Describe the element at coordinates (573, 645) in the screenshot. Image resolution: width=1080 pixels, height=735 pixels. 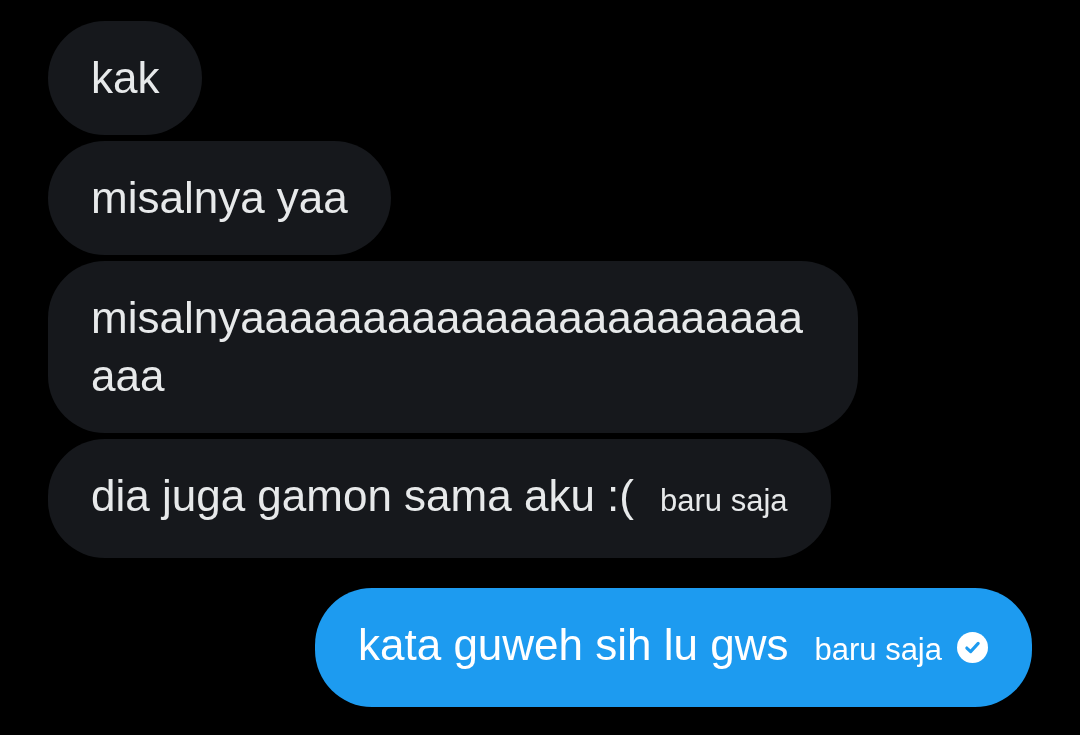
I see `message-text: kata guweh sih lu gws` at that location.